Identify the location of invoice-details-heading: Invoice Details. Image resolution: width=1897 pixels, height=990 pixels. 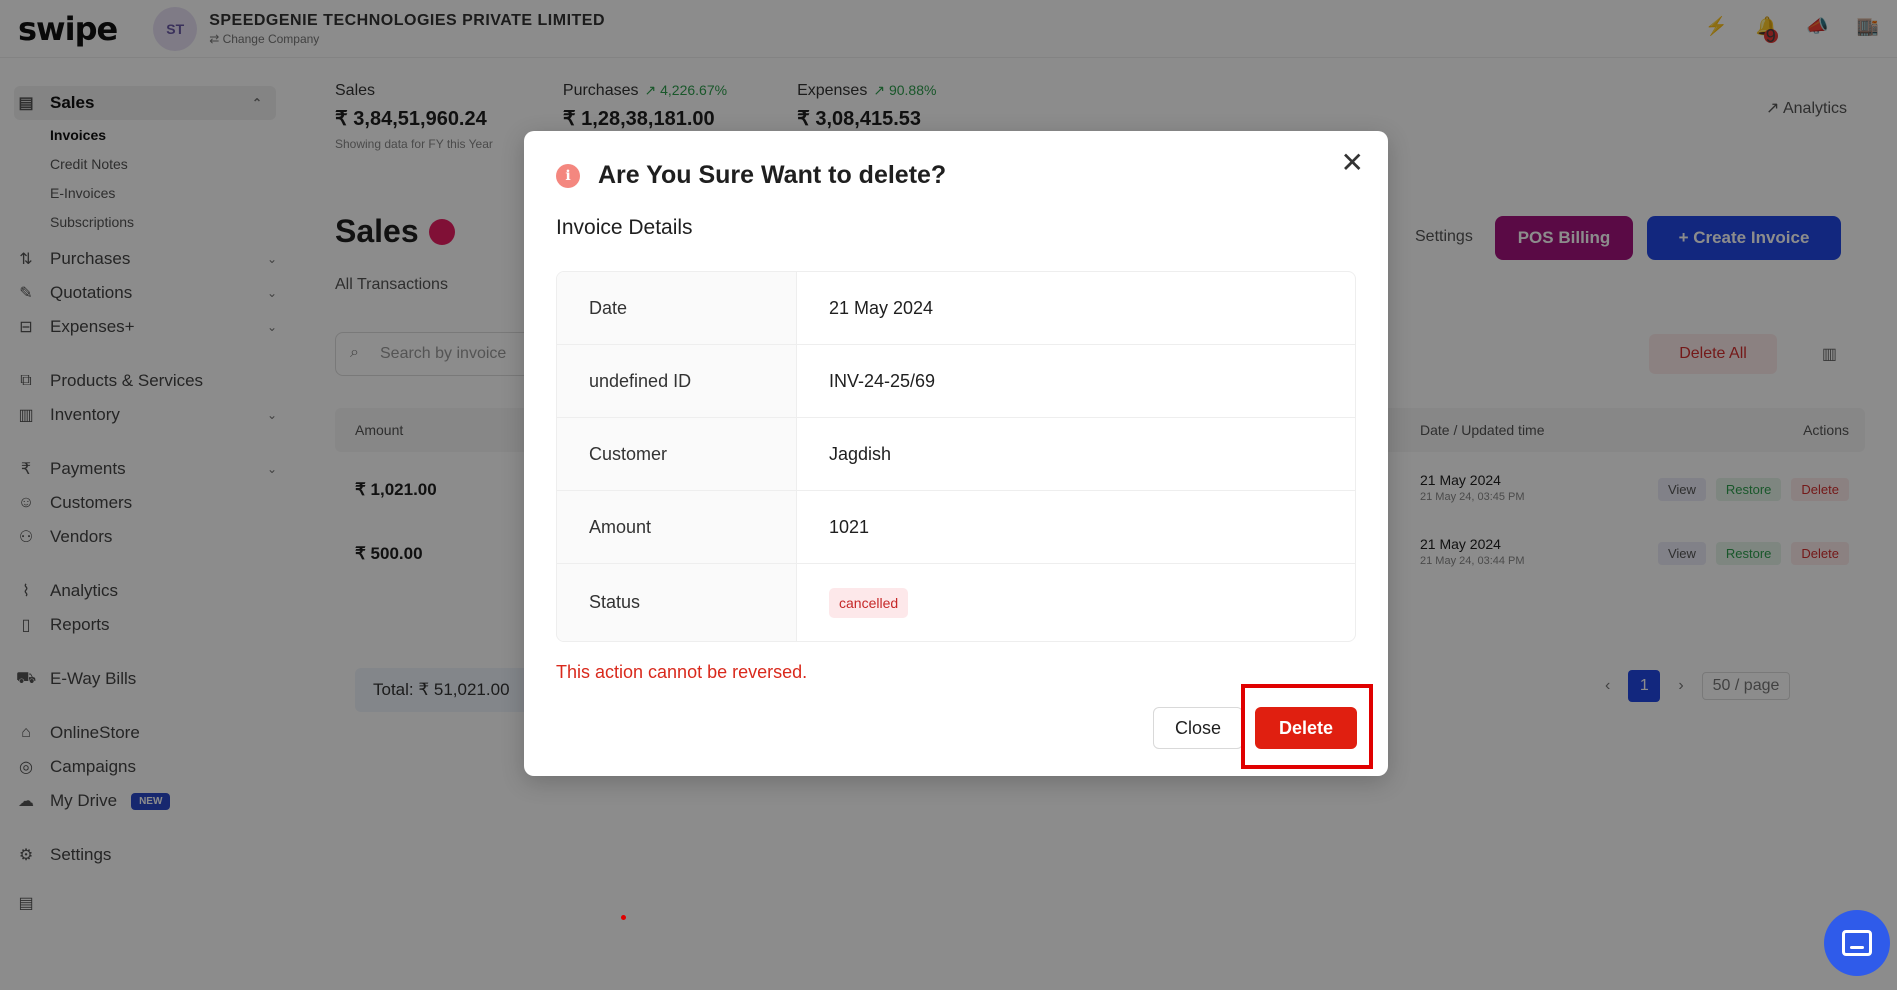
(624, 227).